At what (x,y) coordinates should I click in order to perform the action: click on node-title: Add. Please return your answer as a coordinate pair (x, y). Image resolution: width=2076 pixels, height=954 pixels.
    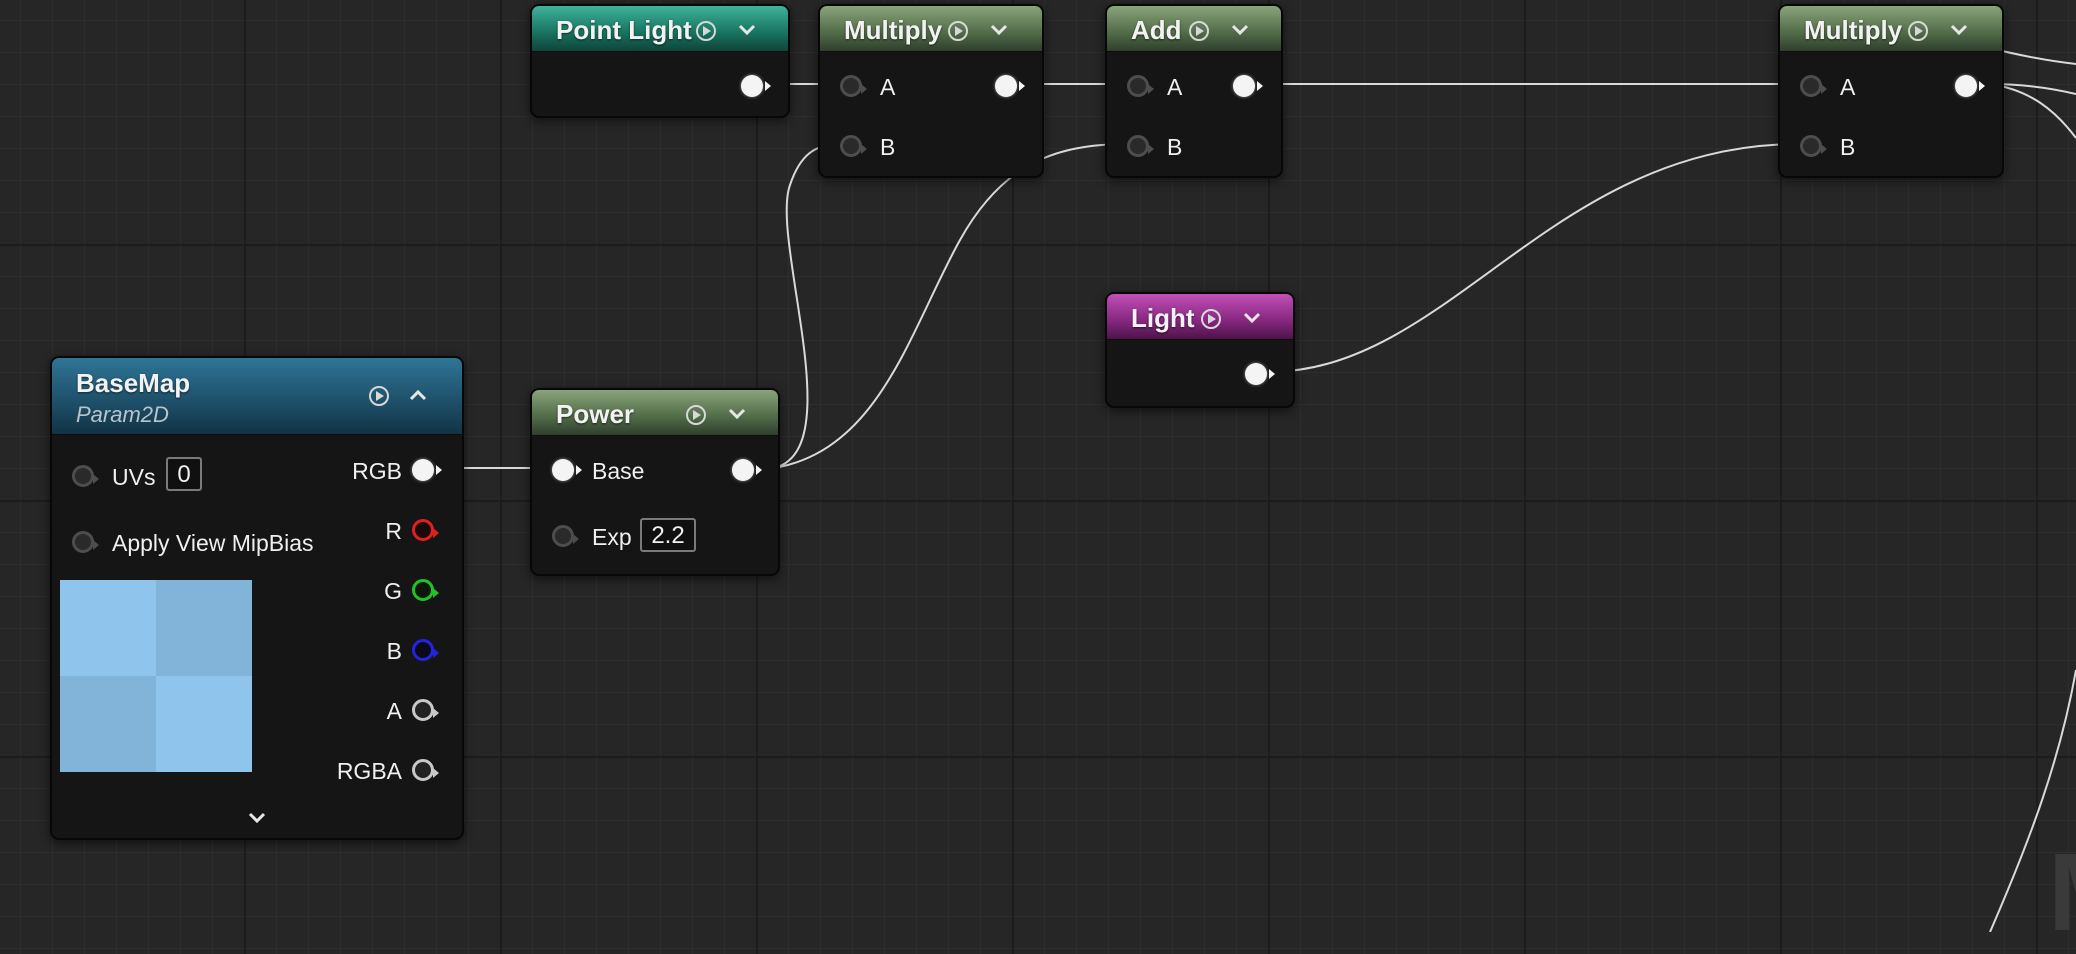
    Looking at the image, I should click on (1156, 30).